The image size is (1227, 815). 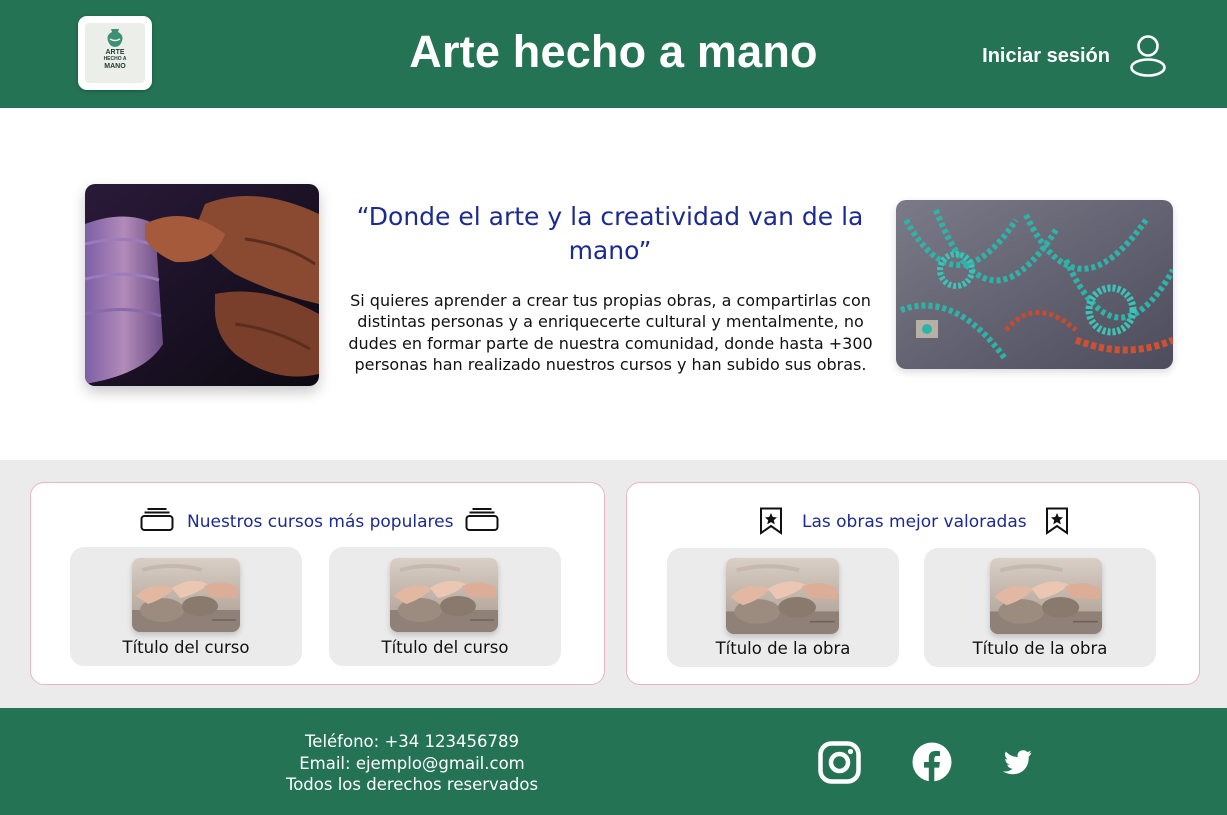 I want to click on phone-text: Teléfono: +34 123456789, so click(x=412, y=741).